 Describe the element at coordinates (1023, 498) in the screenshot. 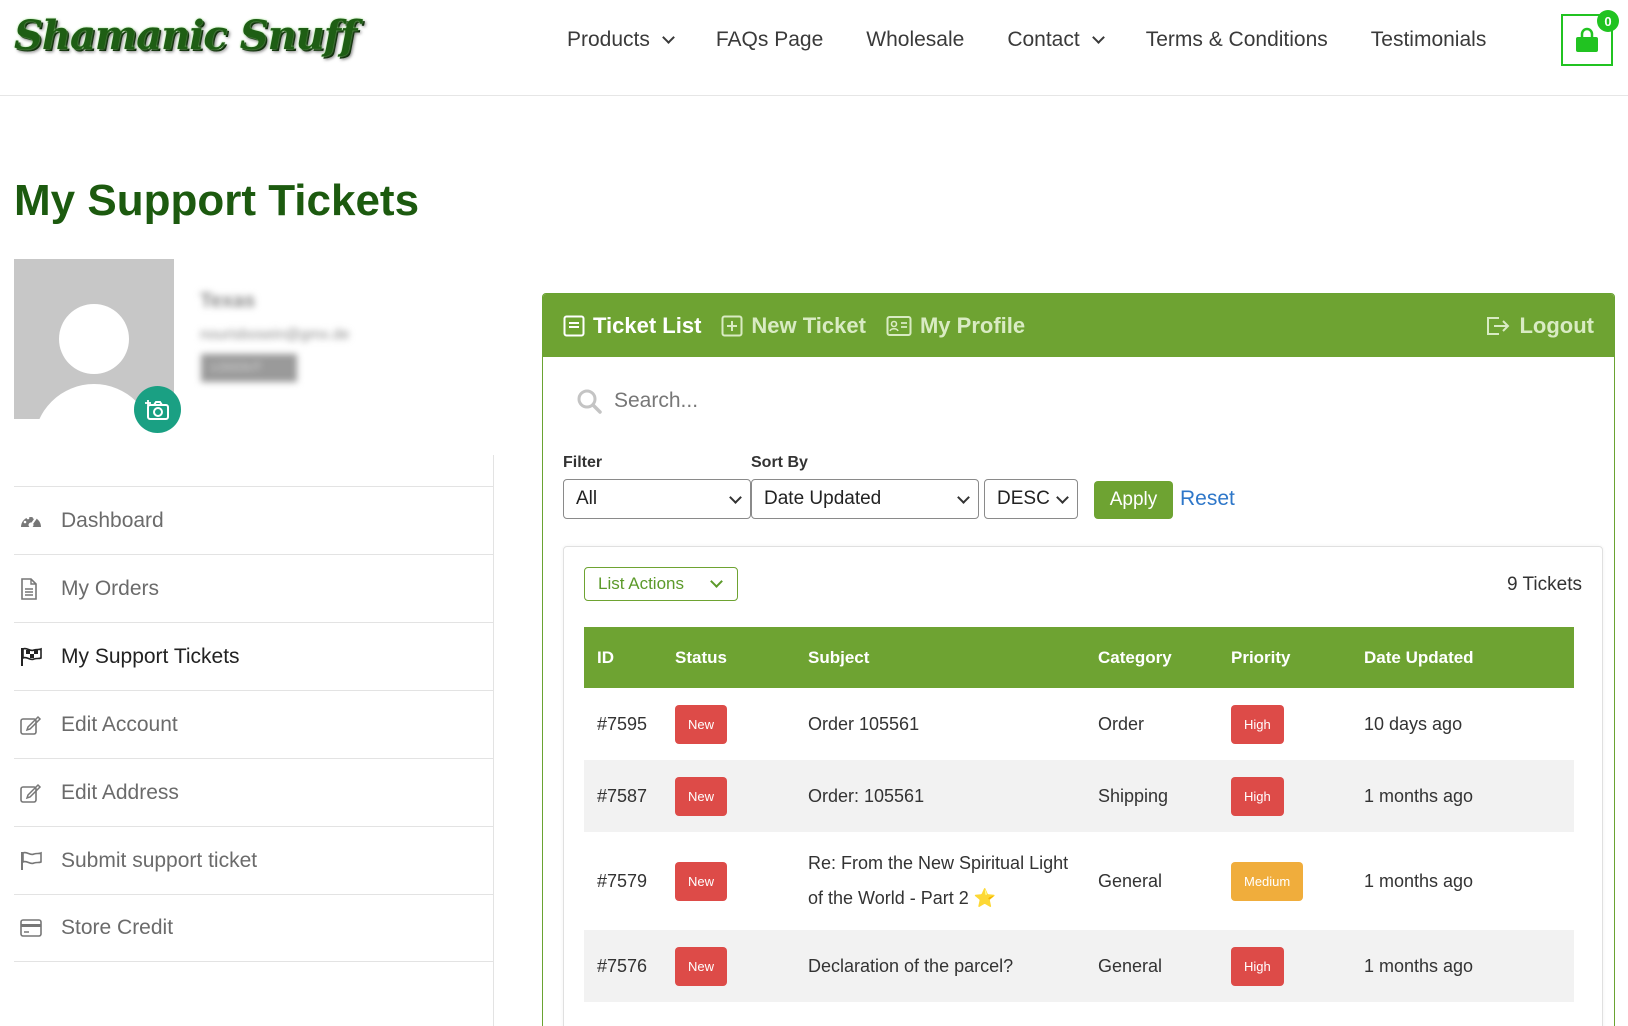

I see `sort-order-select-value: DESC` at that location.